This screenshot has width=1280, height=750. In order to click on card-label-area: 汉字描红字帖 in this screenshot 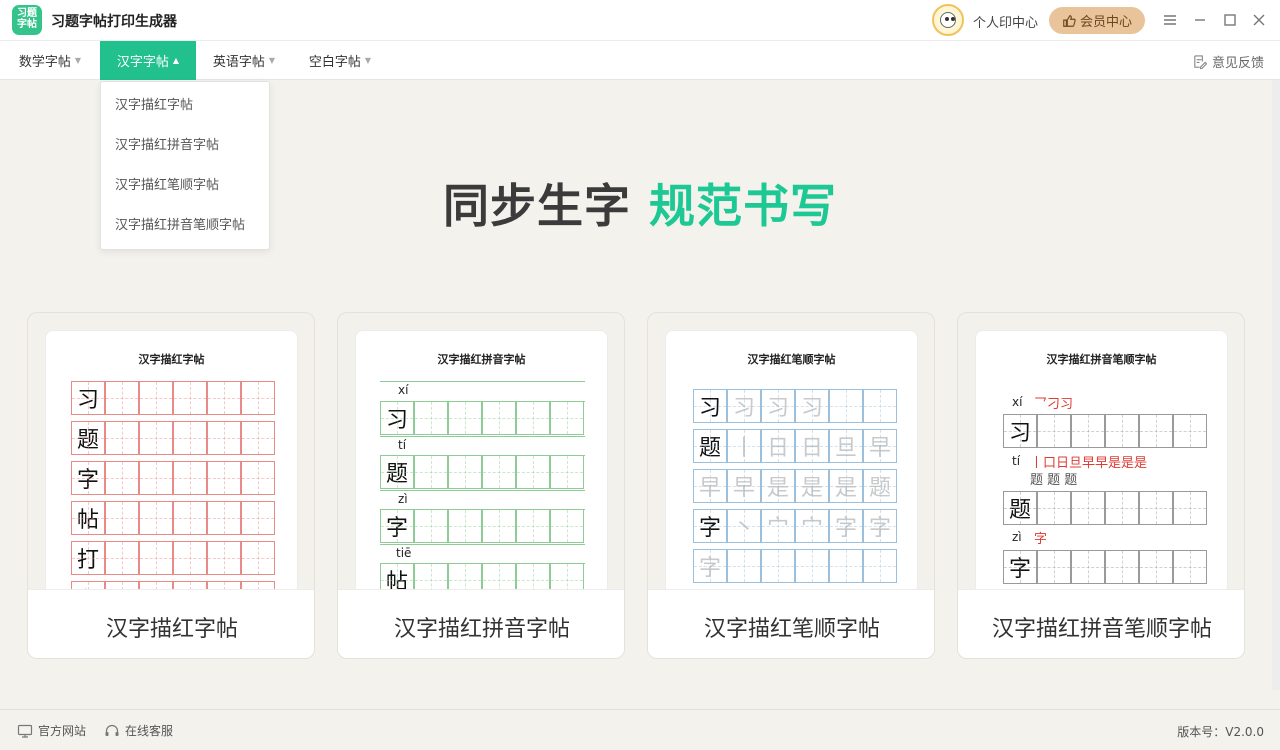, I will do `click(171, 623)`.